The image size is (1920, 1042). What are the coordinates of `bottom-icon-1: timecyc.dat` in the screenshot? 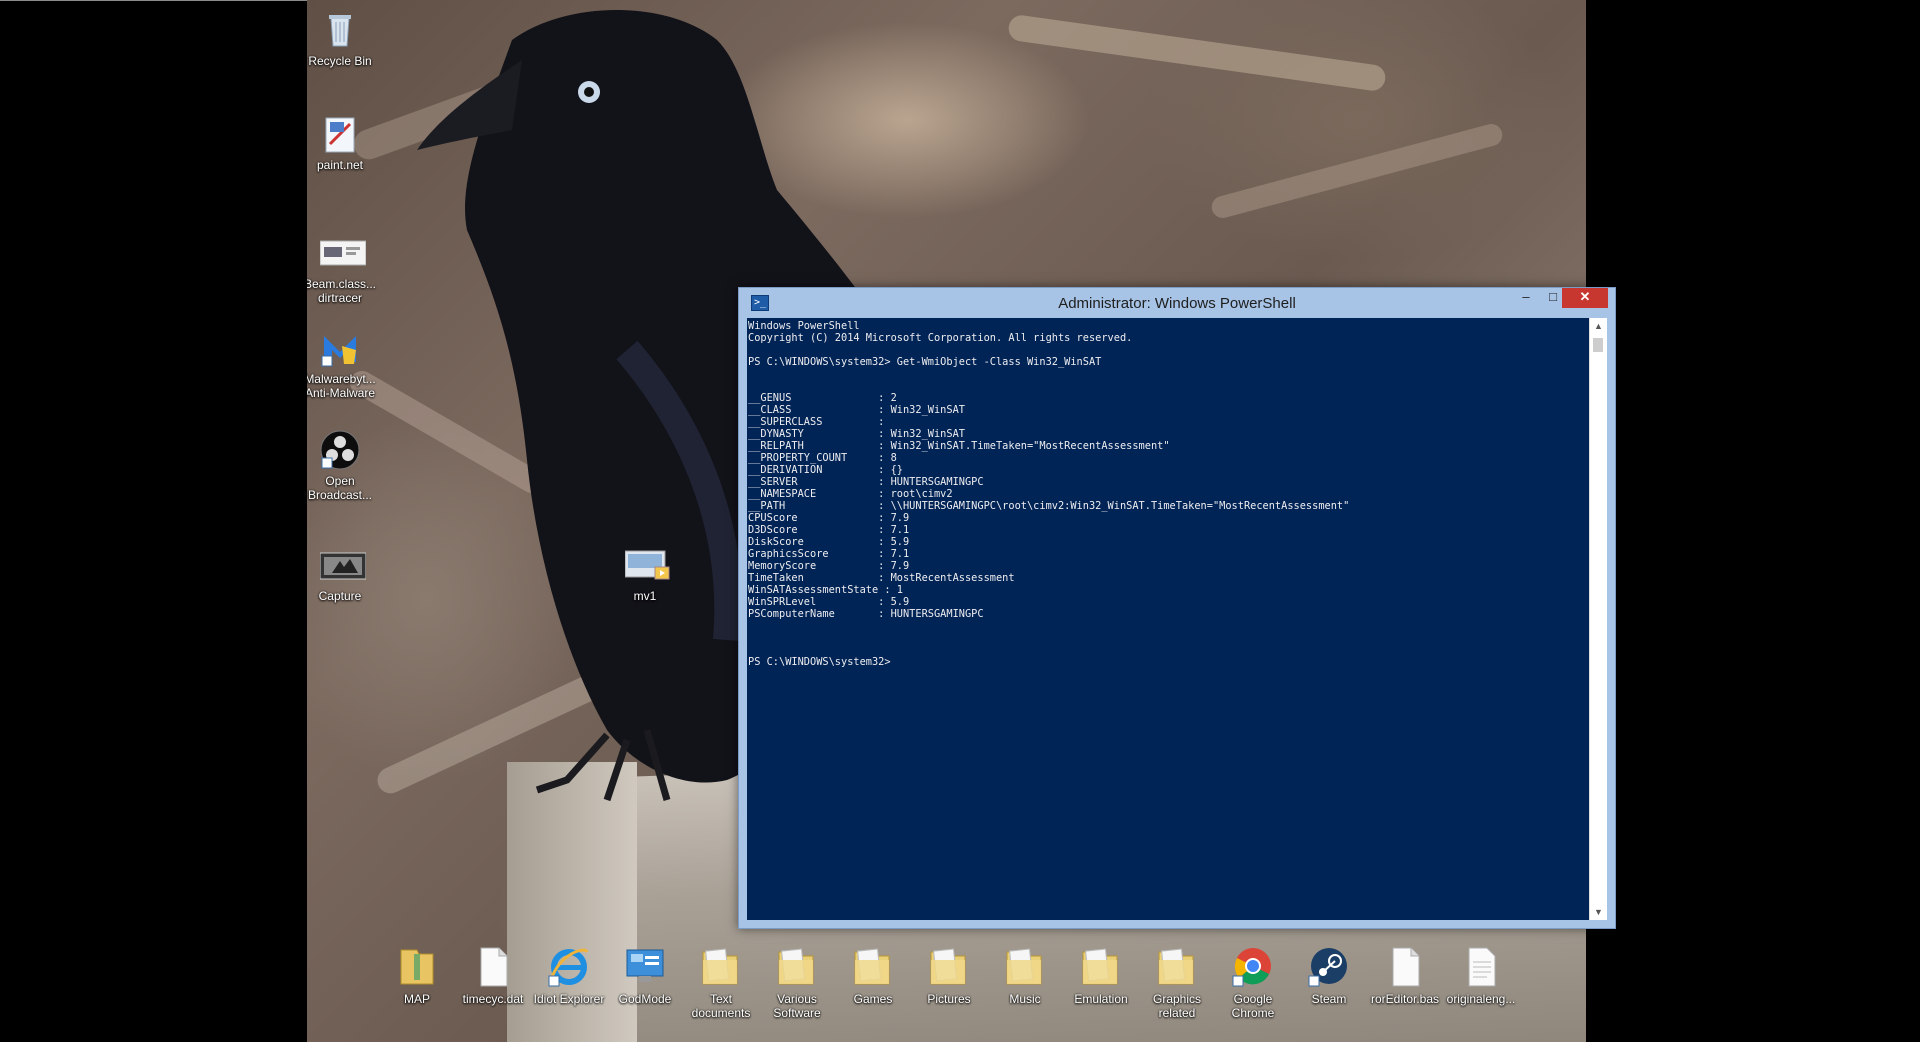 It's located at (493, 975).